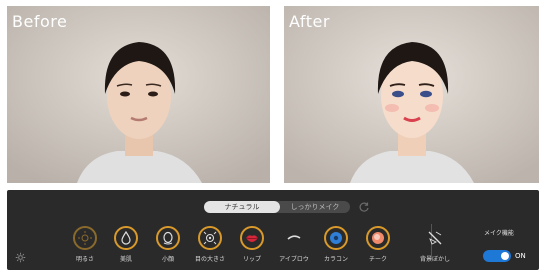 Image resolution: width=545 pixels, height=275 pixels. What do you see at coordinates (126, 238) in the screenshot?
I see `droplet-icon` at bounding box center [126, 238].